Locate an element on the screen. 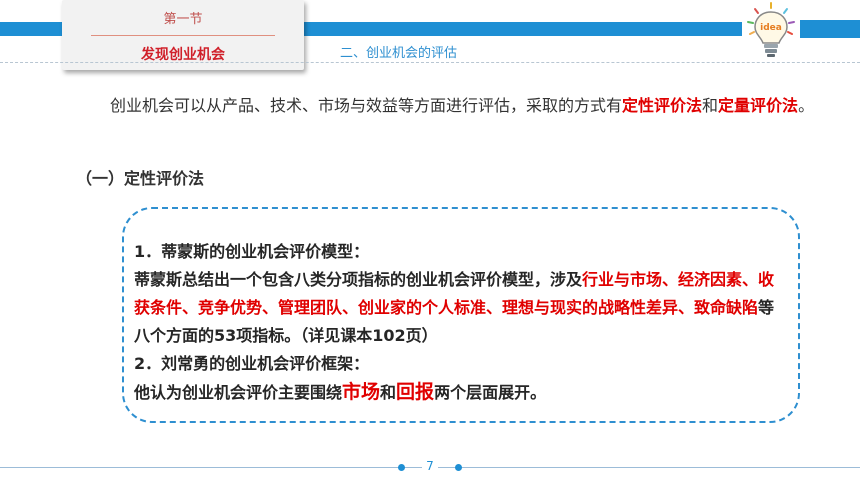  keyword-return: 回报 is located at coordinates (415, 392).